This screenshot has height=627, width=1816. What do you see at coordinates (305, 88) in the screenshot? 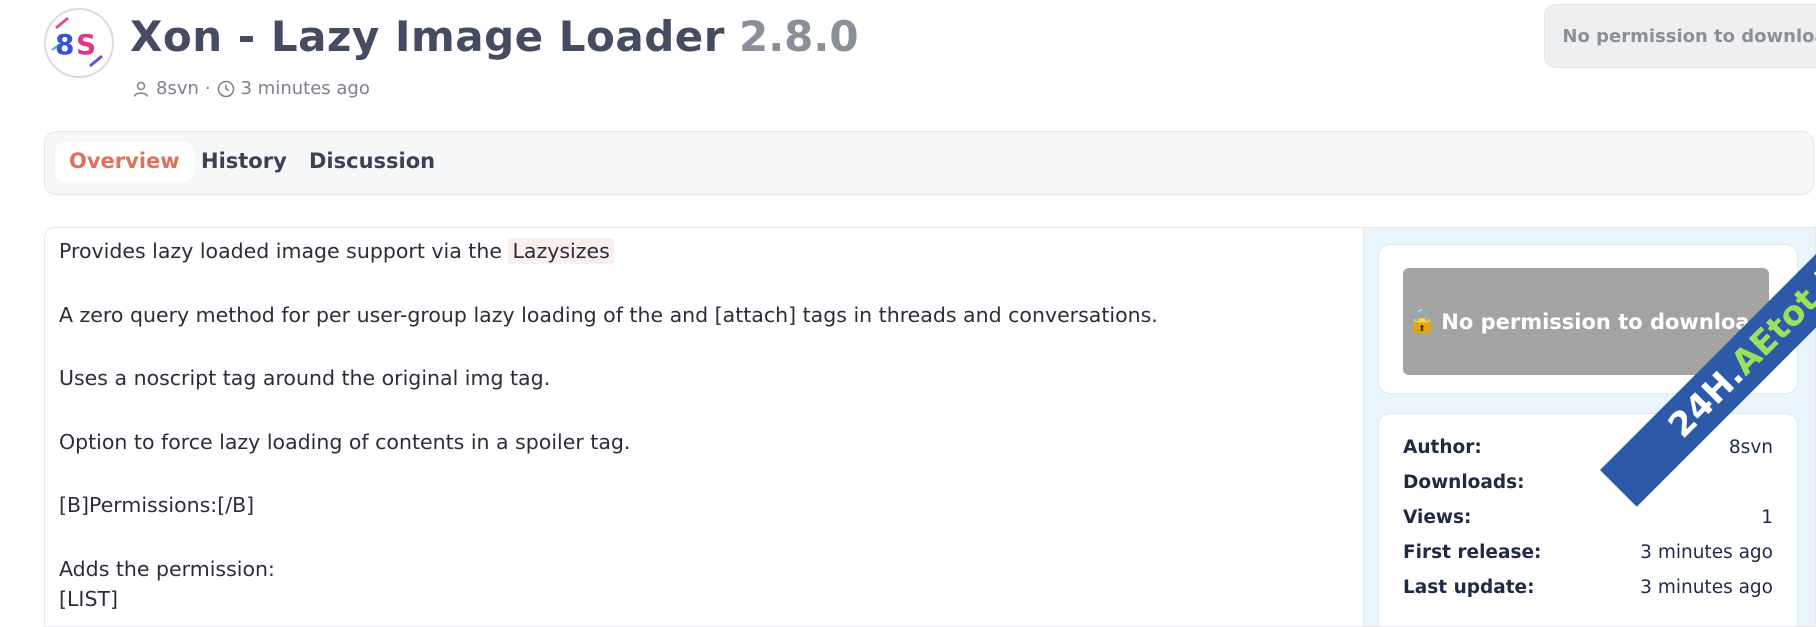
I see `post-time: 3 minutes ago` at bounding box center [305, 88].